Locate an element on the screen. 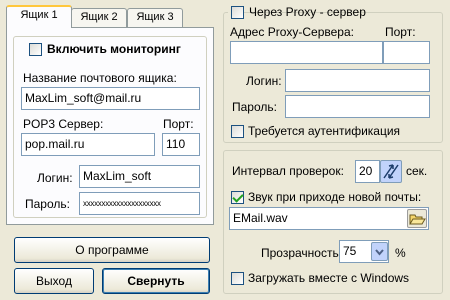 The height and width of the screenshot is (300, 450). interval-unit: сек. is located at coordinates (417, 171).